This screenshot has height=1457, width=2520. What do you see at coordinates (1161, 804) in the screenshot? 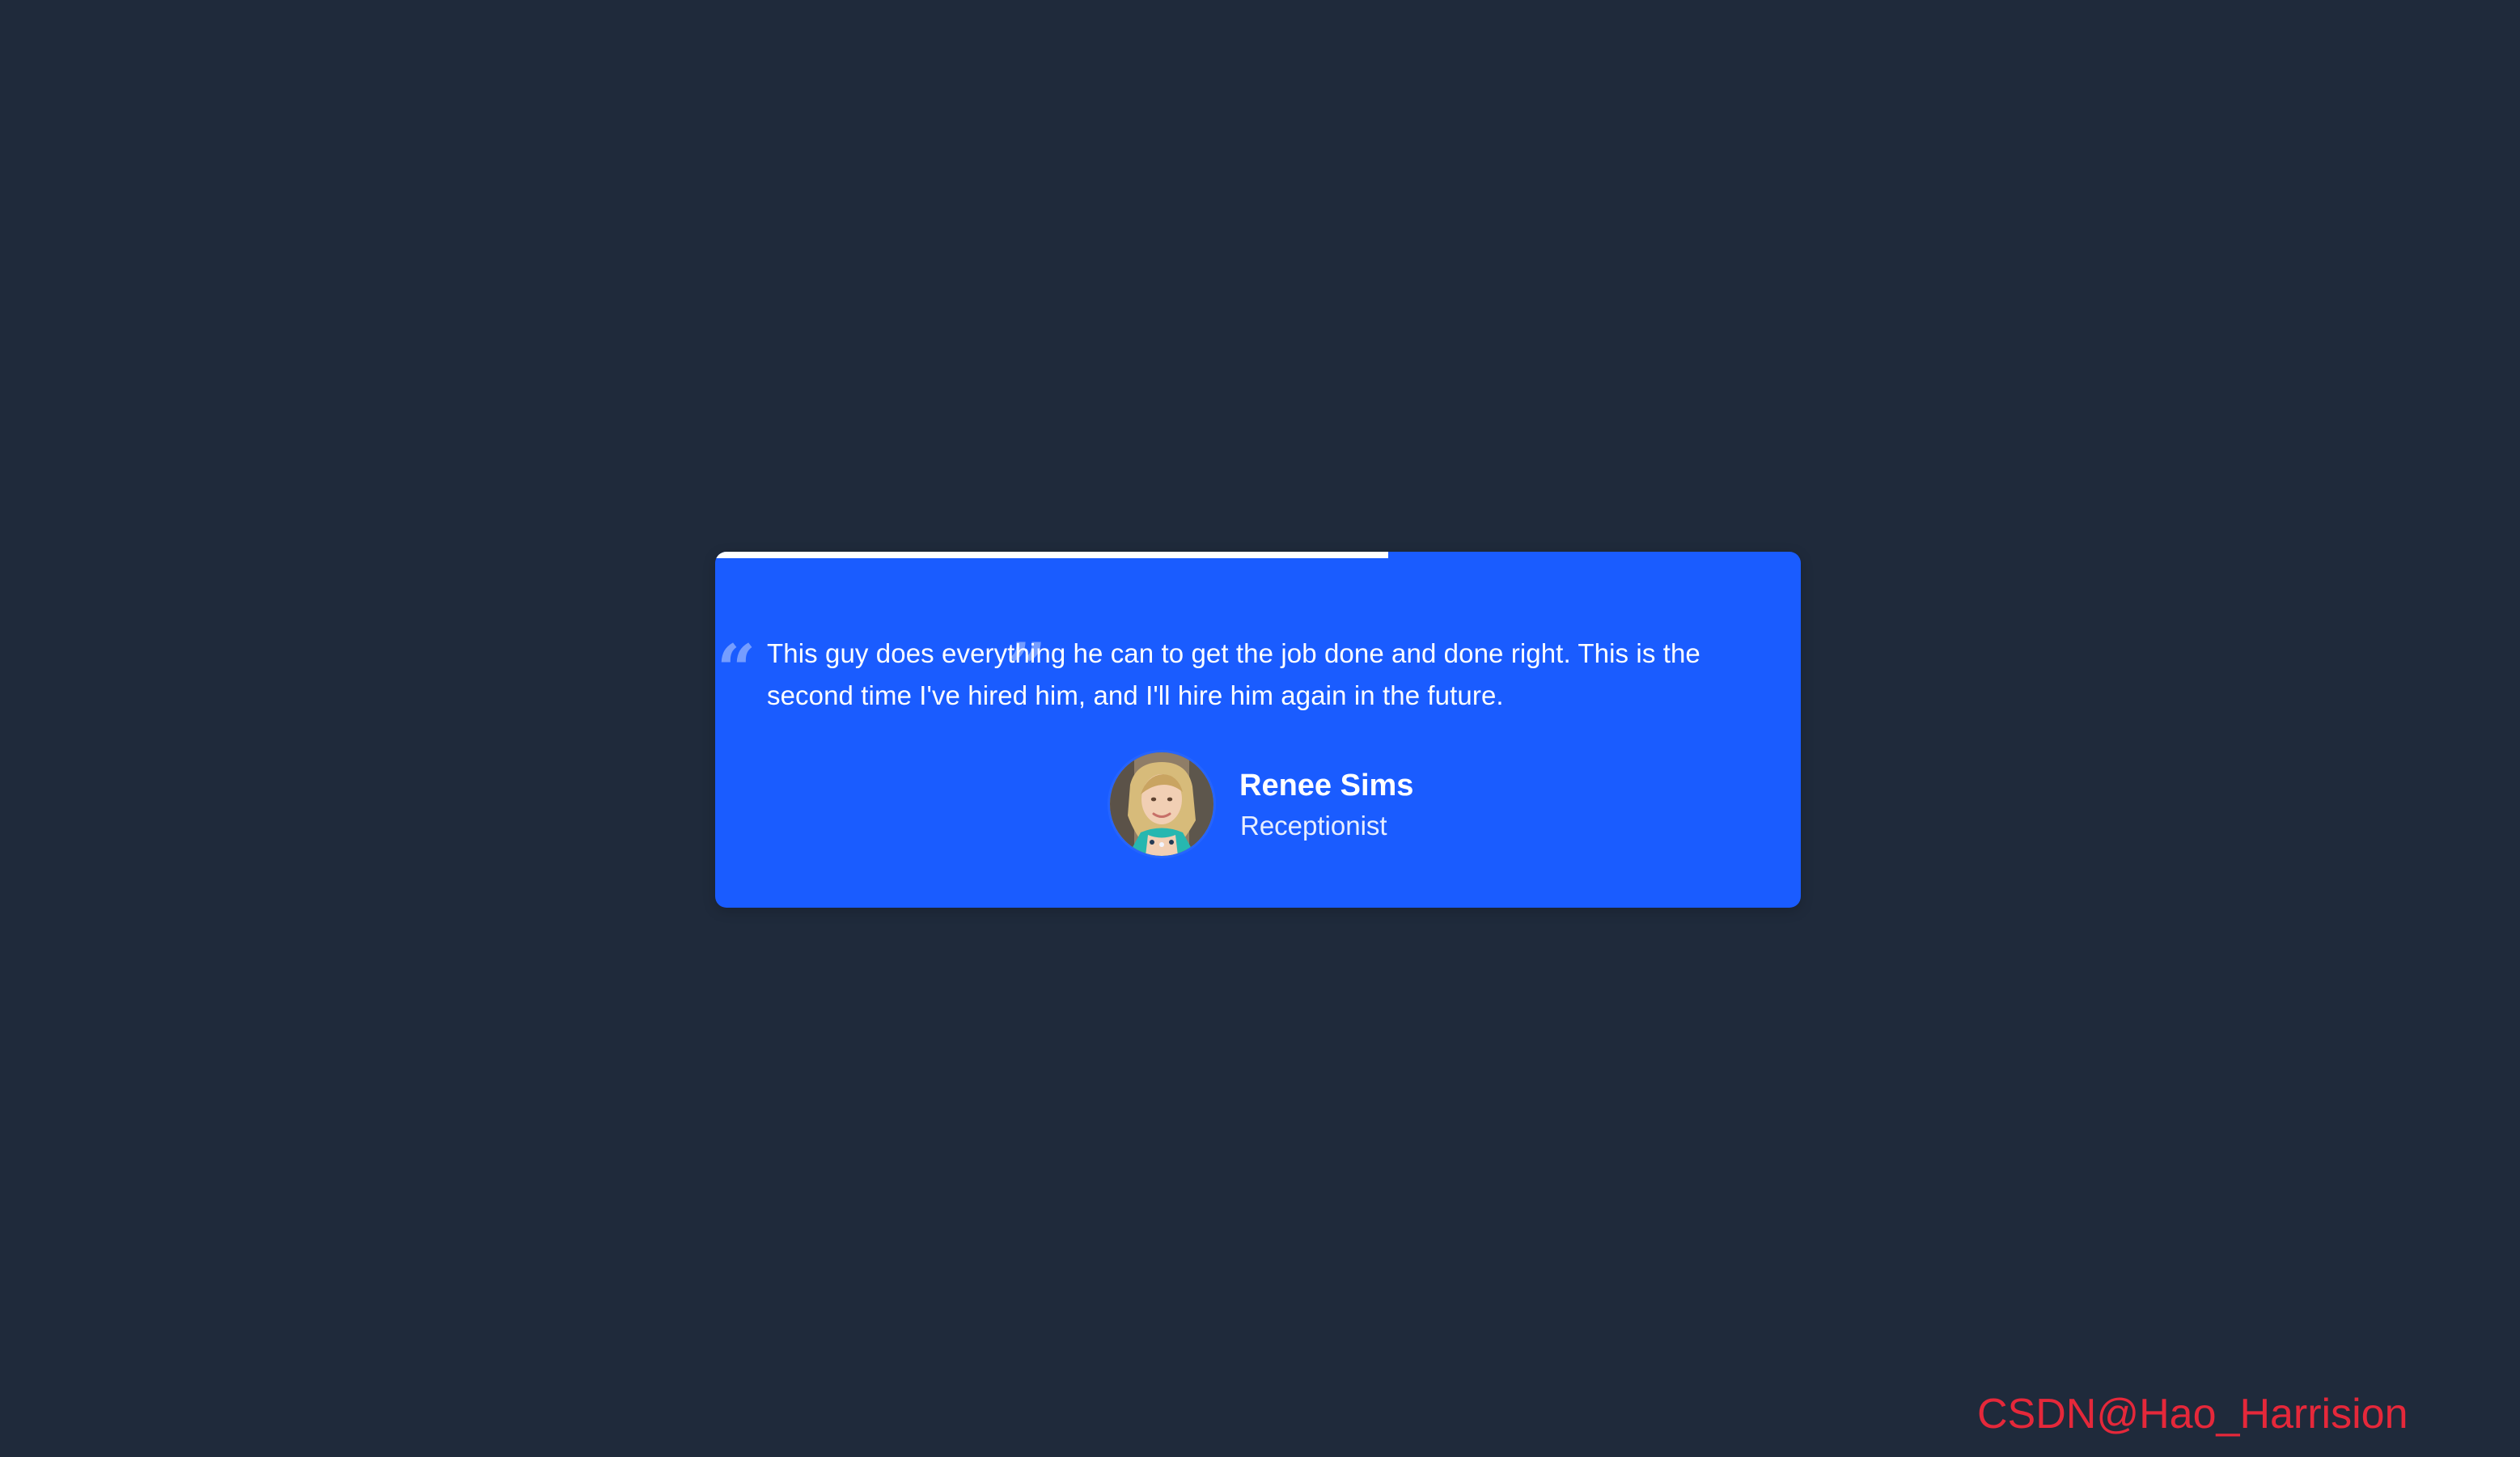
I see `author-avatar` at bounding box center [1161, 804].